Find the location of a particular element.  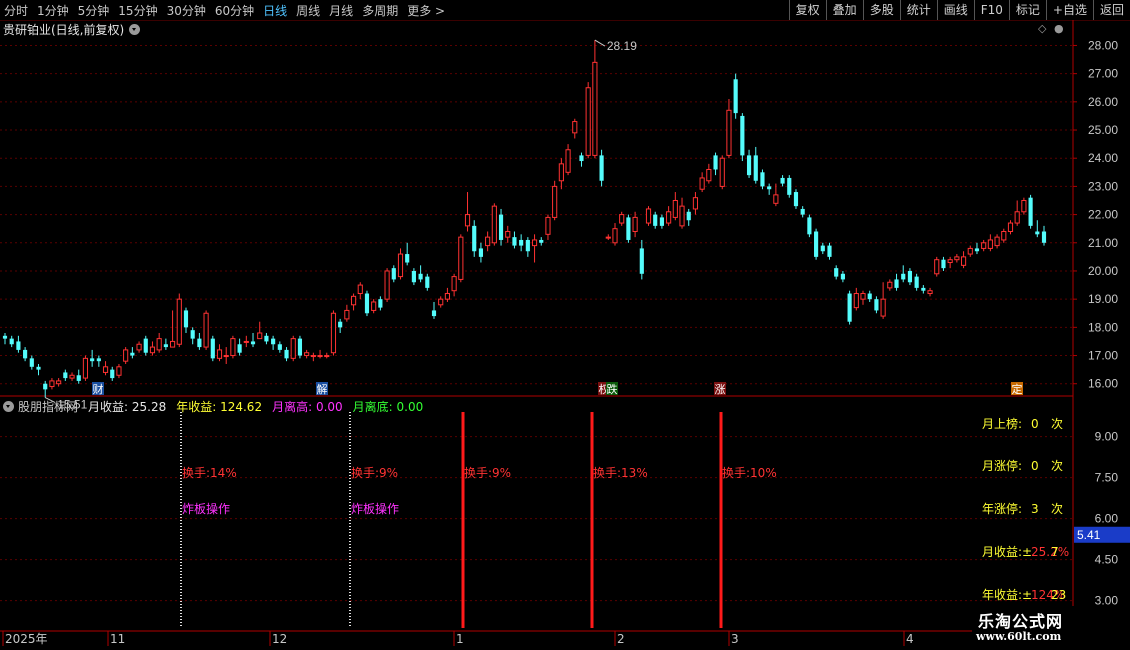

stat-value: 3 is located at coordinates (1035, 509).